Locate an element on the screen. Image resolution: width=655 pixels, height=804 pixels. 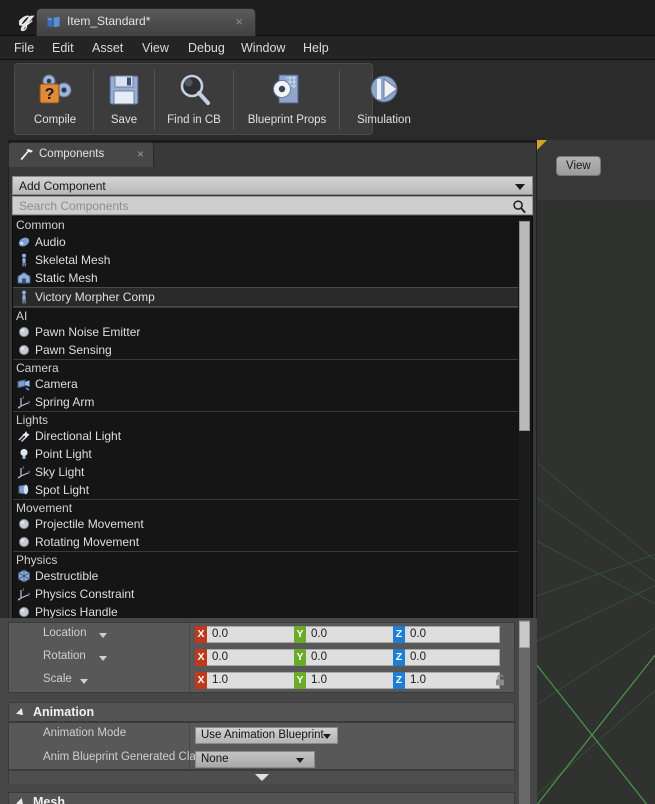
tab-components: Components × is located at coordinates (81, 154).